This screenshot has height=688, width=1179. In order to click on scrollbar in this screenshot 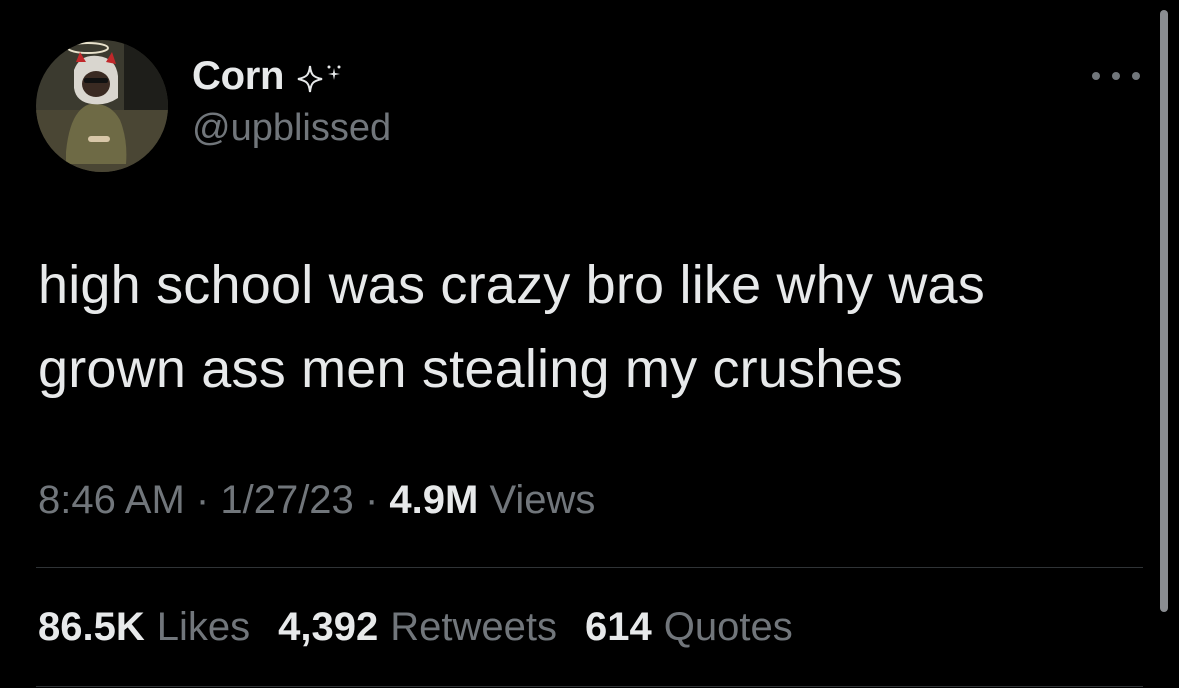, I will do `click(1164, 311)`.